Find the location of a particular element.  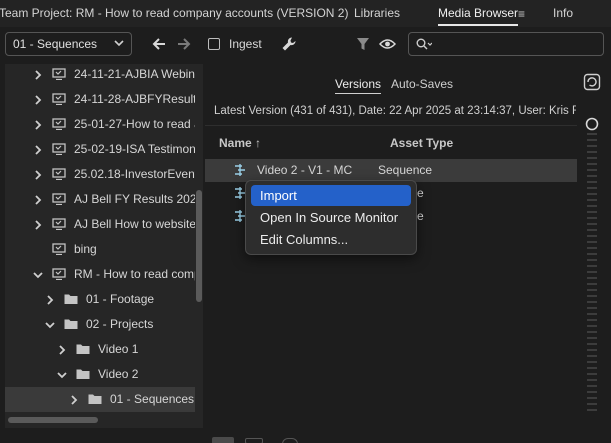

location-dropdown-label: 01 - Sequences is located at coordinates (55, 44).